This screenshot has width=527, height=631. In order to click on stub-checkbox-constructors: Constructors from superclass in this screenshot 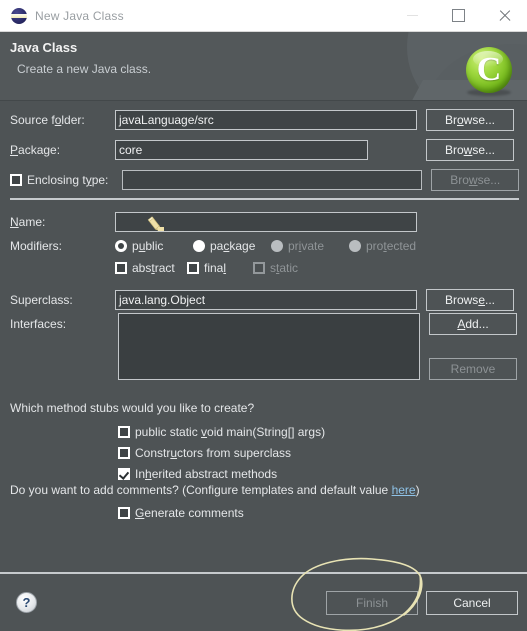, I will do `click(204, 453)`.